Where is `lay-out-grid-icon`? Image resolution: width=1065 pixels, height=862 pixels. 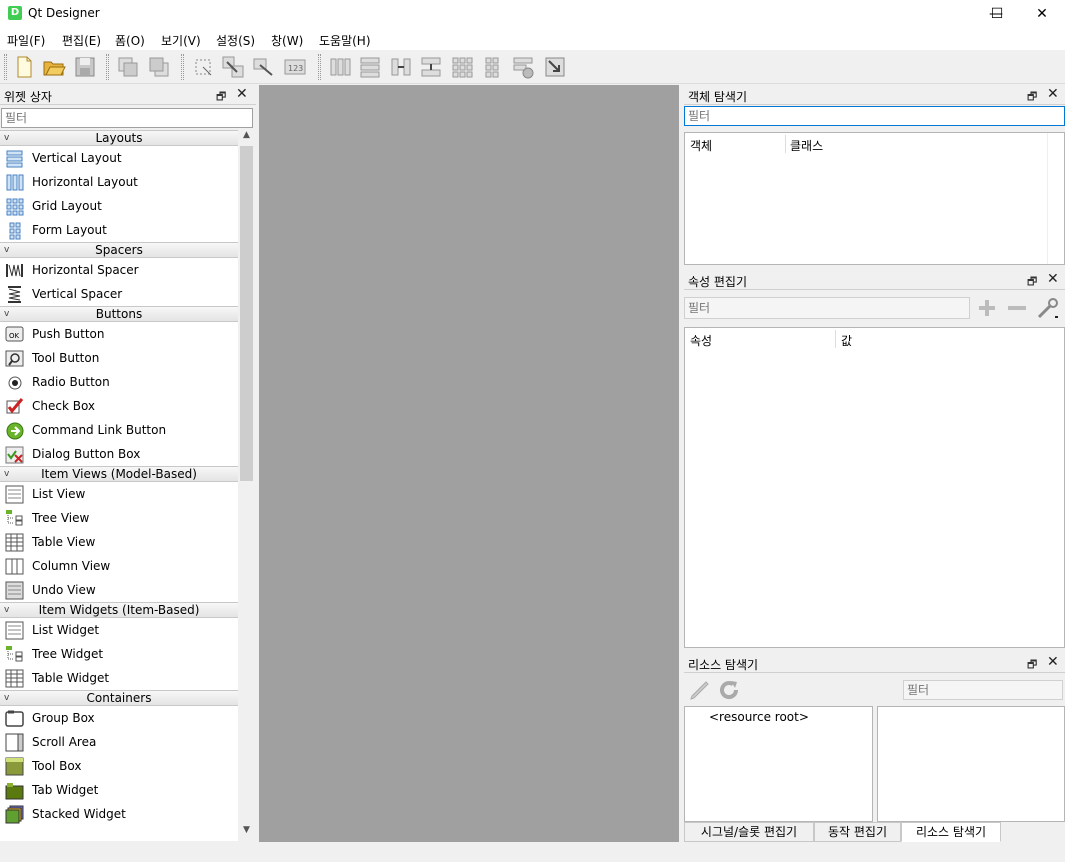
lay-out-grid-icon is located at coordinates (462, 67).